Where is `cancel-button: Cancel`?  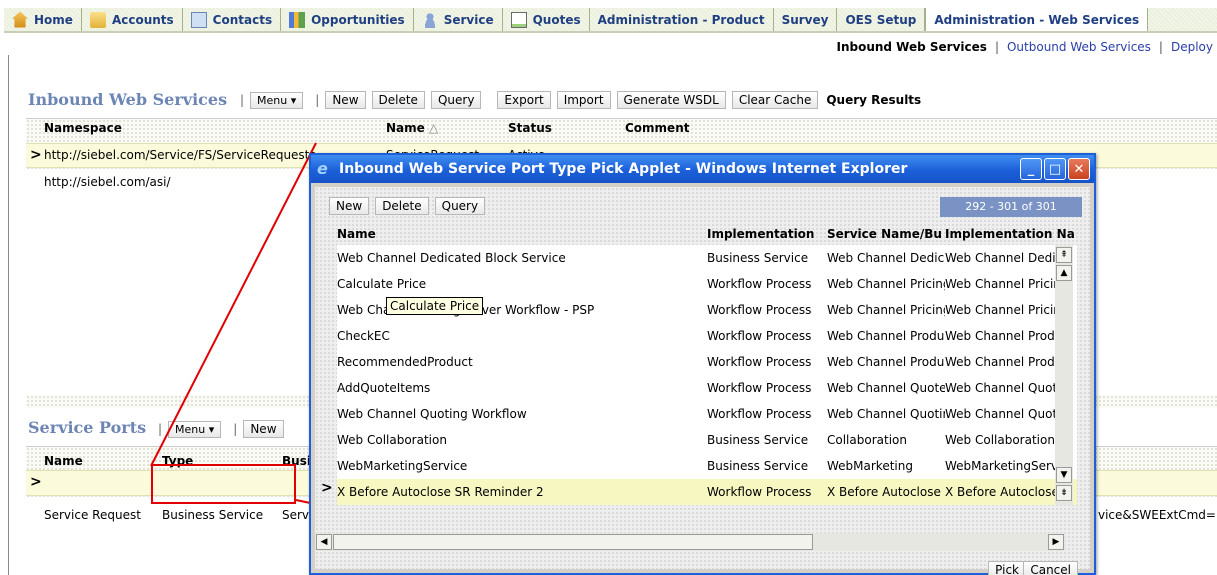 cancel-button: Cancel is located at coordinates (1050, 568).